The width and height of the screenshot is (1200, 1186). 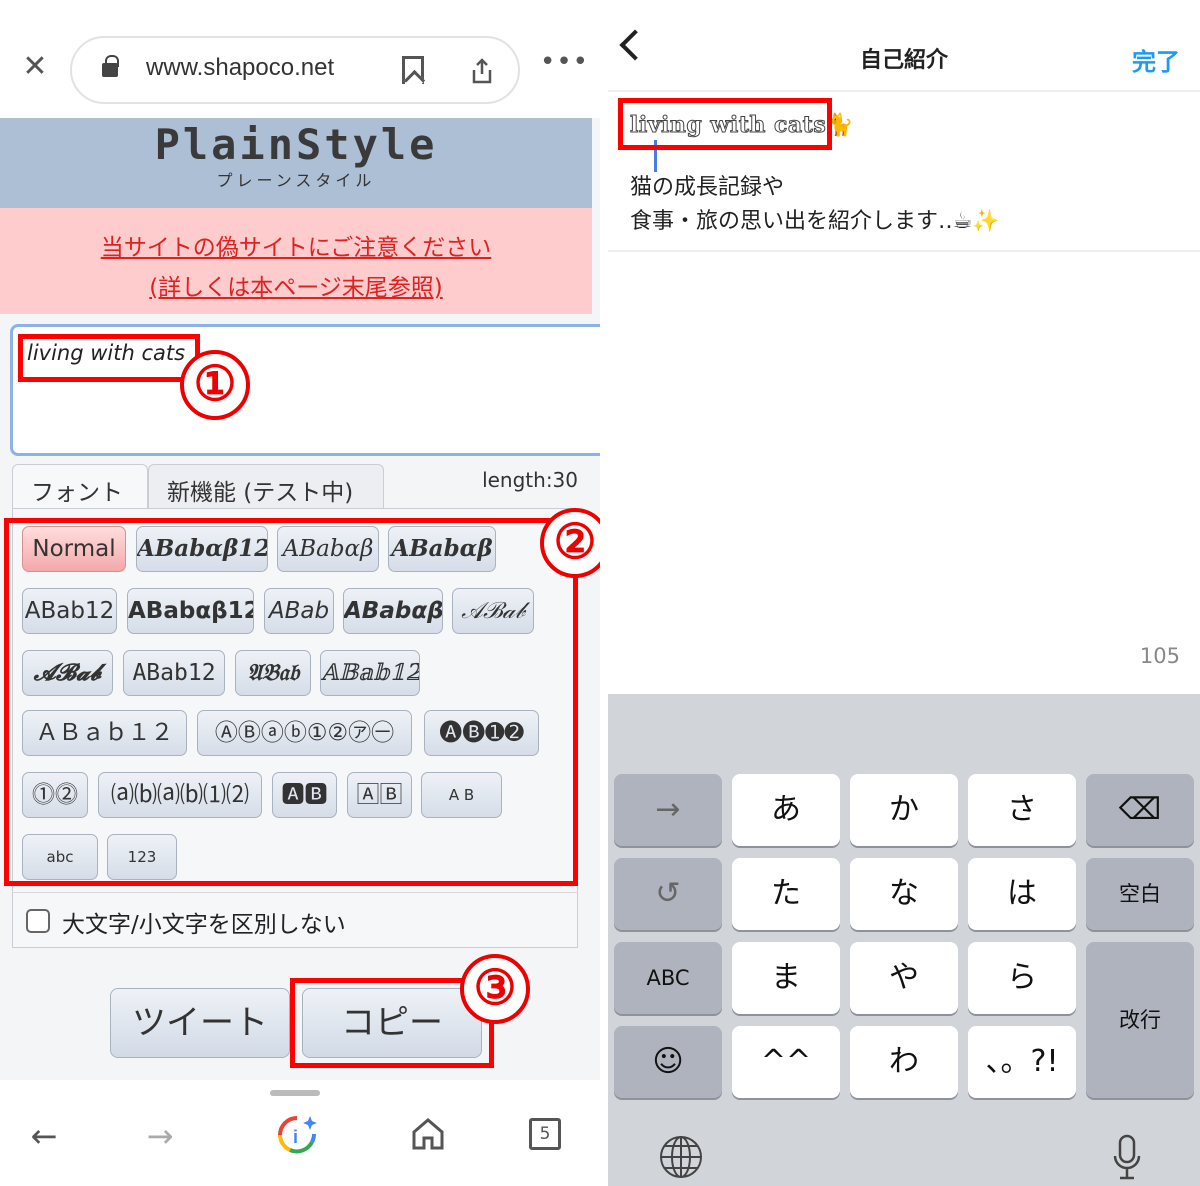 I want to click on divider, so click(x=904, y=251).